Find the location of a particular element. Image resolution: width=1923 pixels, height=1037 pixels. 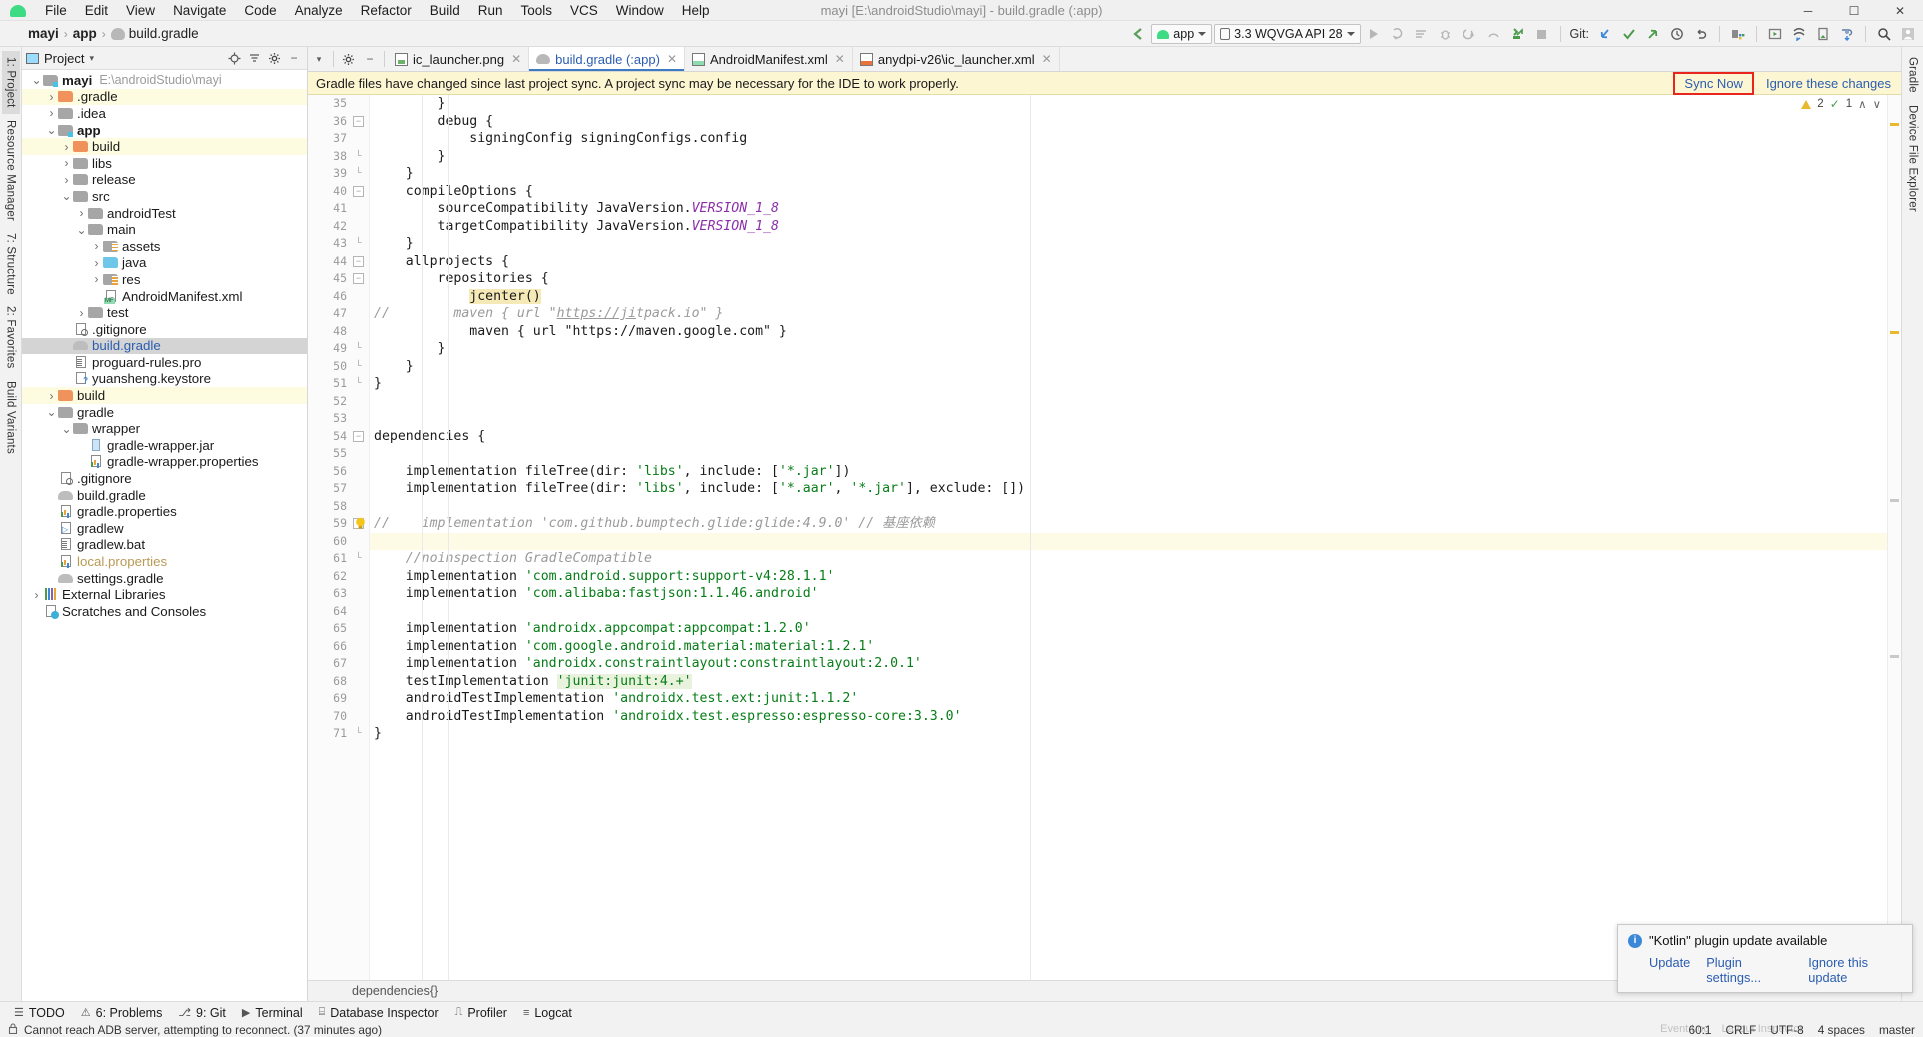

layout-inspector-label: Layout Inspector is located at coordinates (1762, 1029).